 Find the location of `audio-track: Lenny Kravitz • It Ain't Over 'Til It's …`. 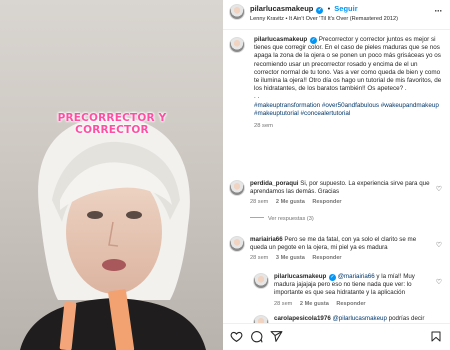

audio-track: Lenny Kravitz • It Ain't Over 'Til It's … is located at coordinates (324, 19).